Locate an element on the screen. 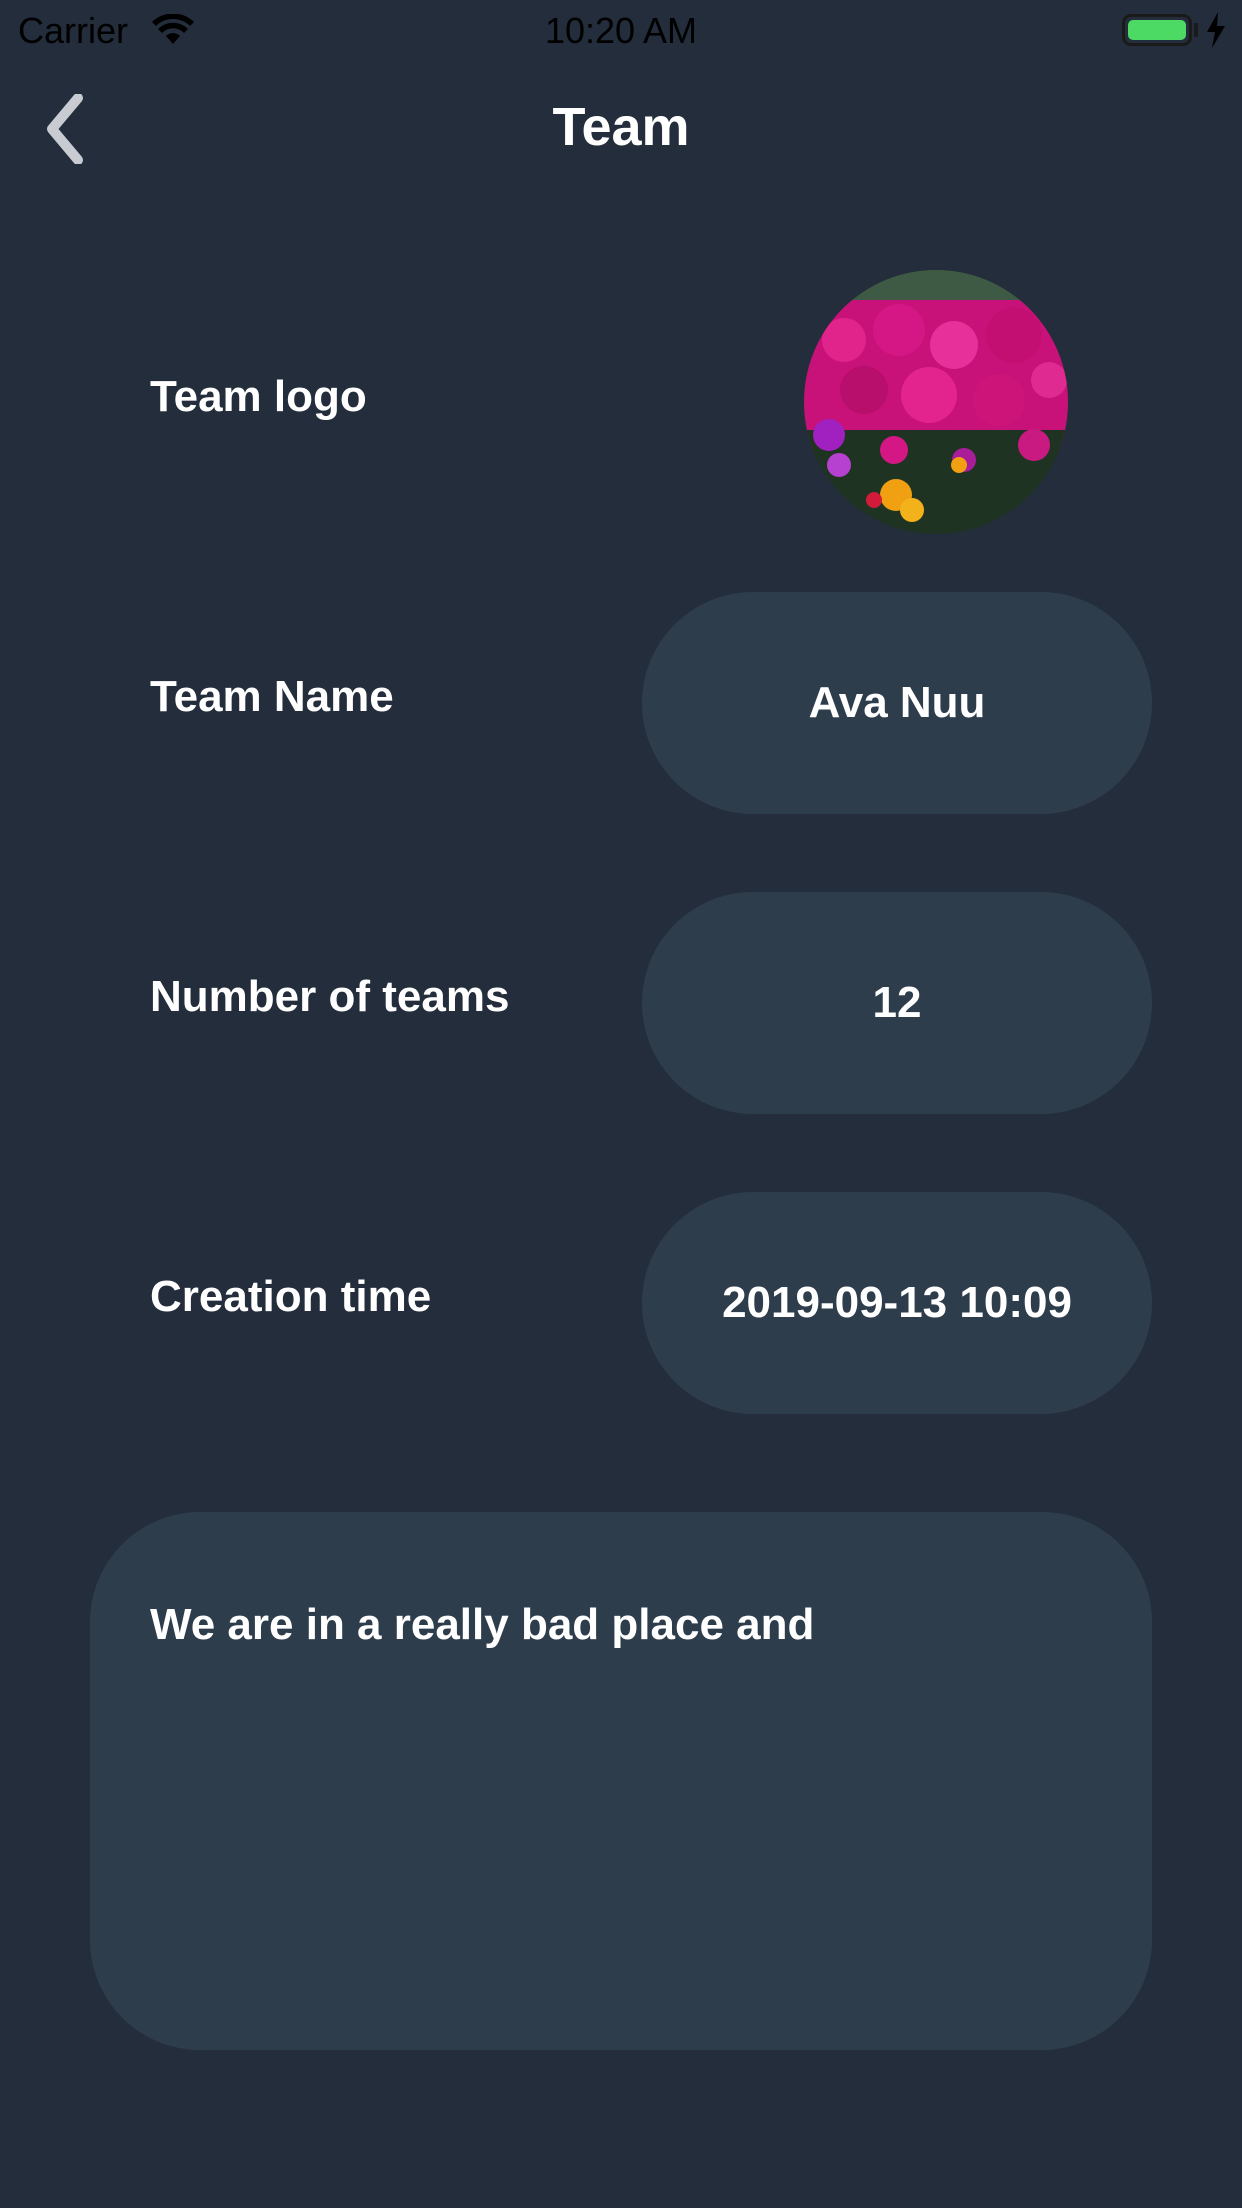 Image resolution: width=1242 pixels, height=2208 pixels. team-logo-image is located at coordinates (936, 402).